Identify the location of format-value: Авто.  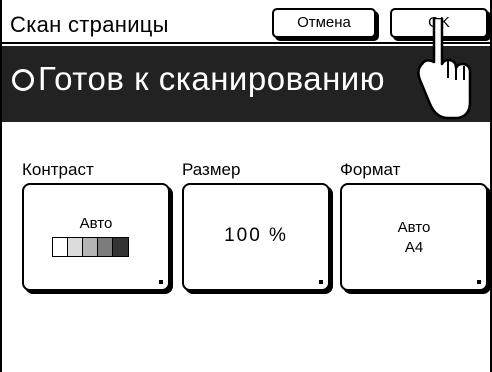
(414, 227).